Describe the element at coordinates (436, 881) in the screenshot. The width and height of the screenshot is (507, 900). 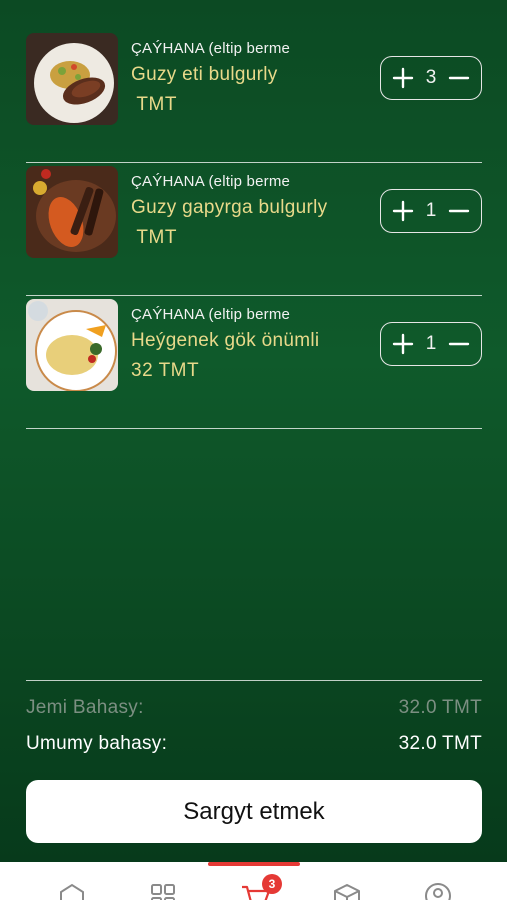
I see `tab-profile` at that location.